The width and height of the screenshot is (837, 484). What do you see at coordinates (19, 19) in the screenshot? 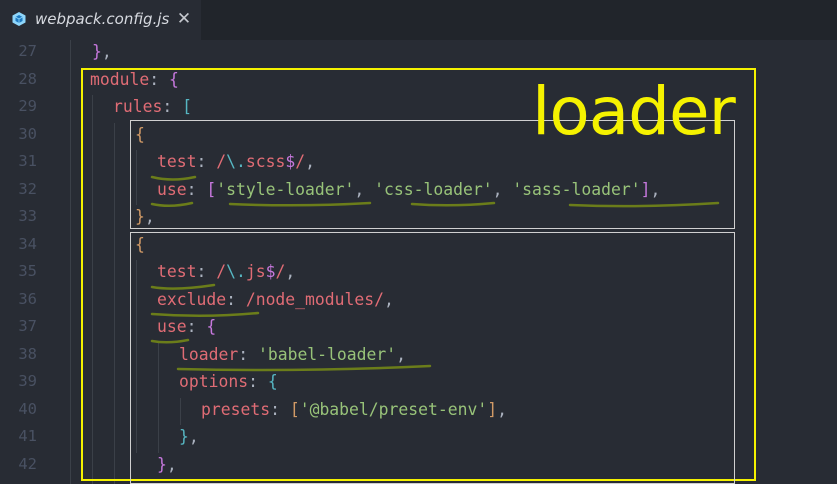
I see `webpack-cube-icon` at bounding box center [19, 19].